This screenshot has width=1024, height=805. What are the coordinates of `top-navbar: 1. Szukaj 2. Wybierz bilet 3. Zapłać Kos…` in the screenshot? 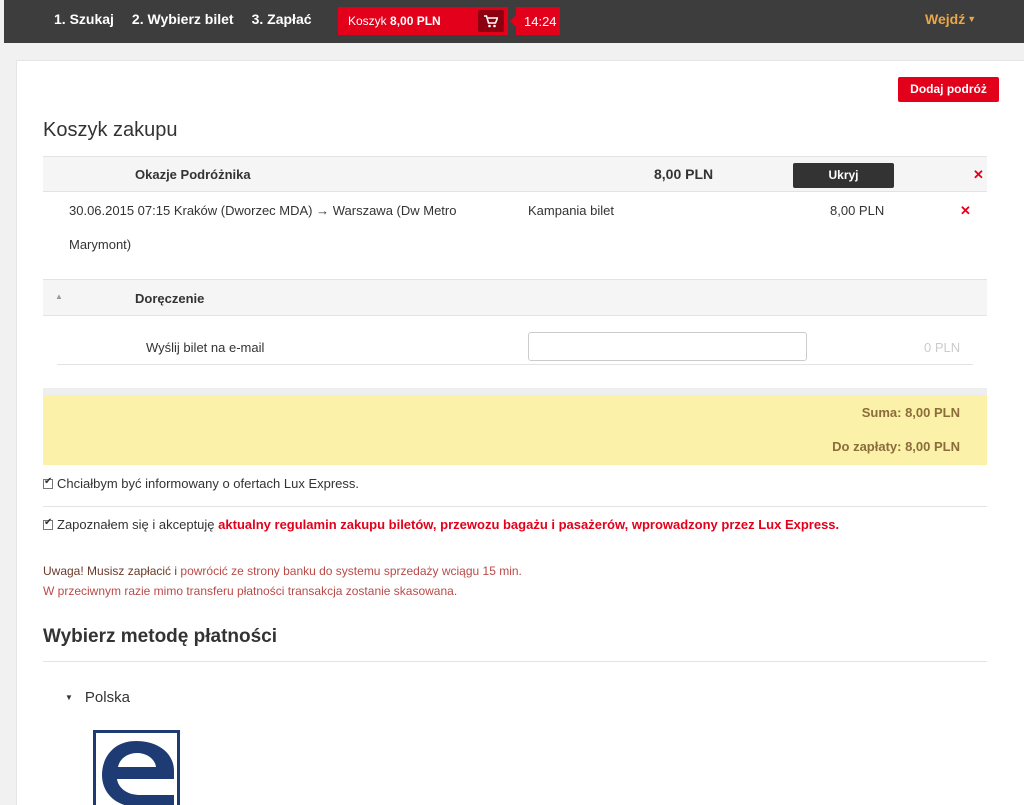 It's located at (514, 21).